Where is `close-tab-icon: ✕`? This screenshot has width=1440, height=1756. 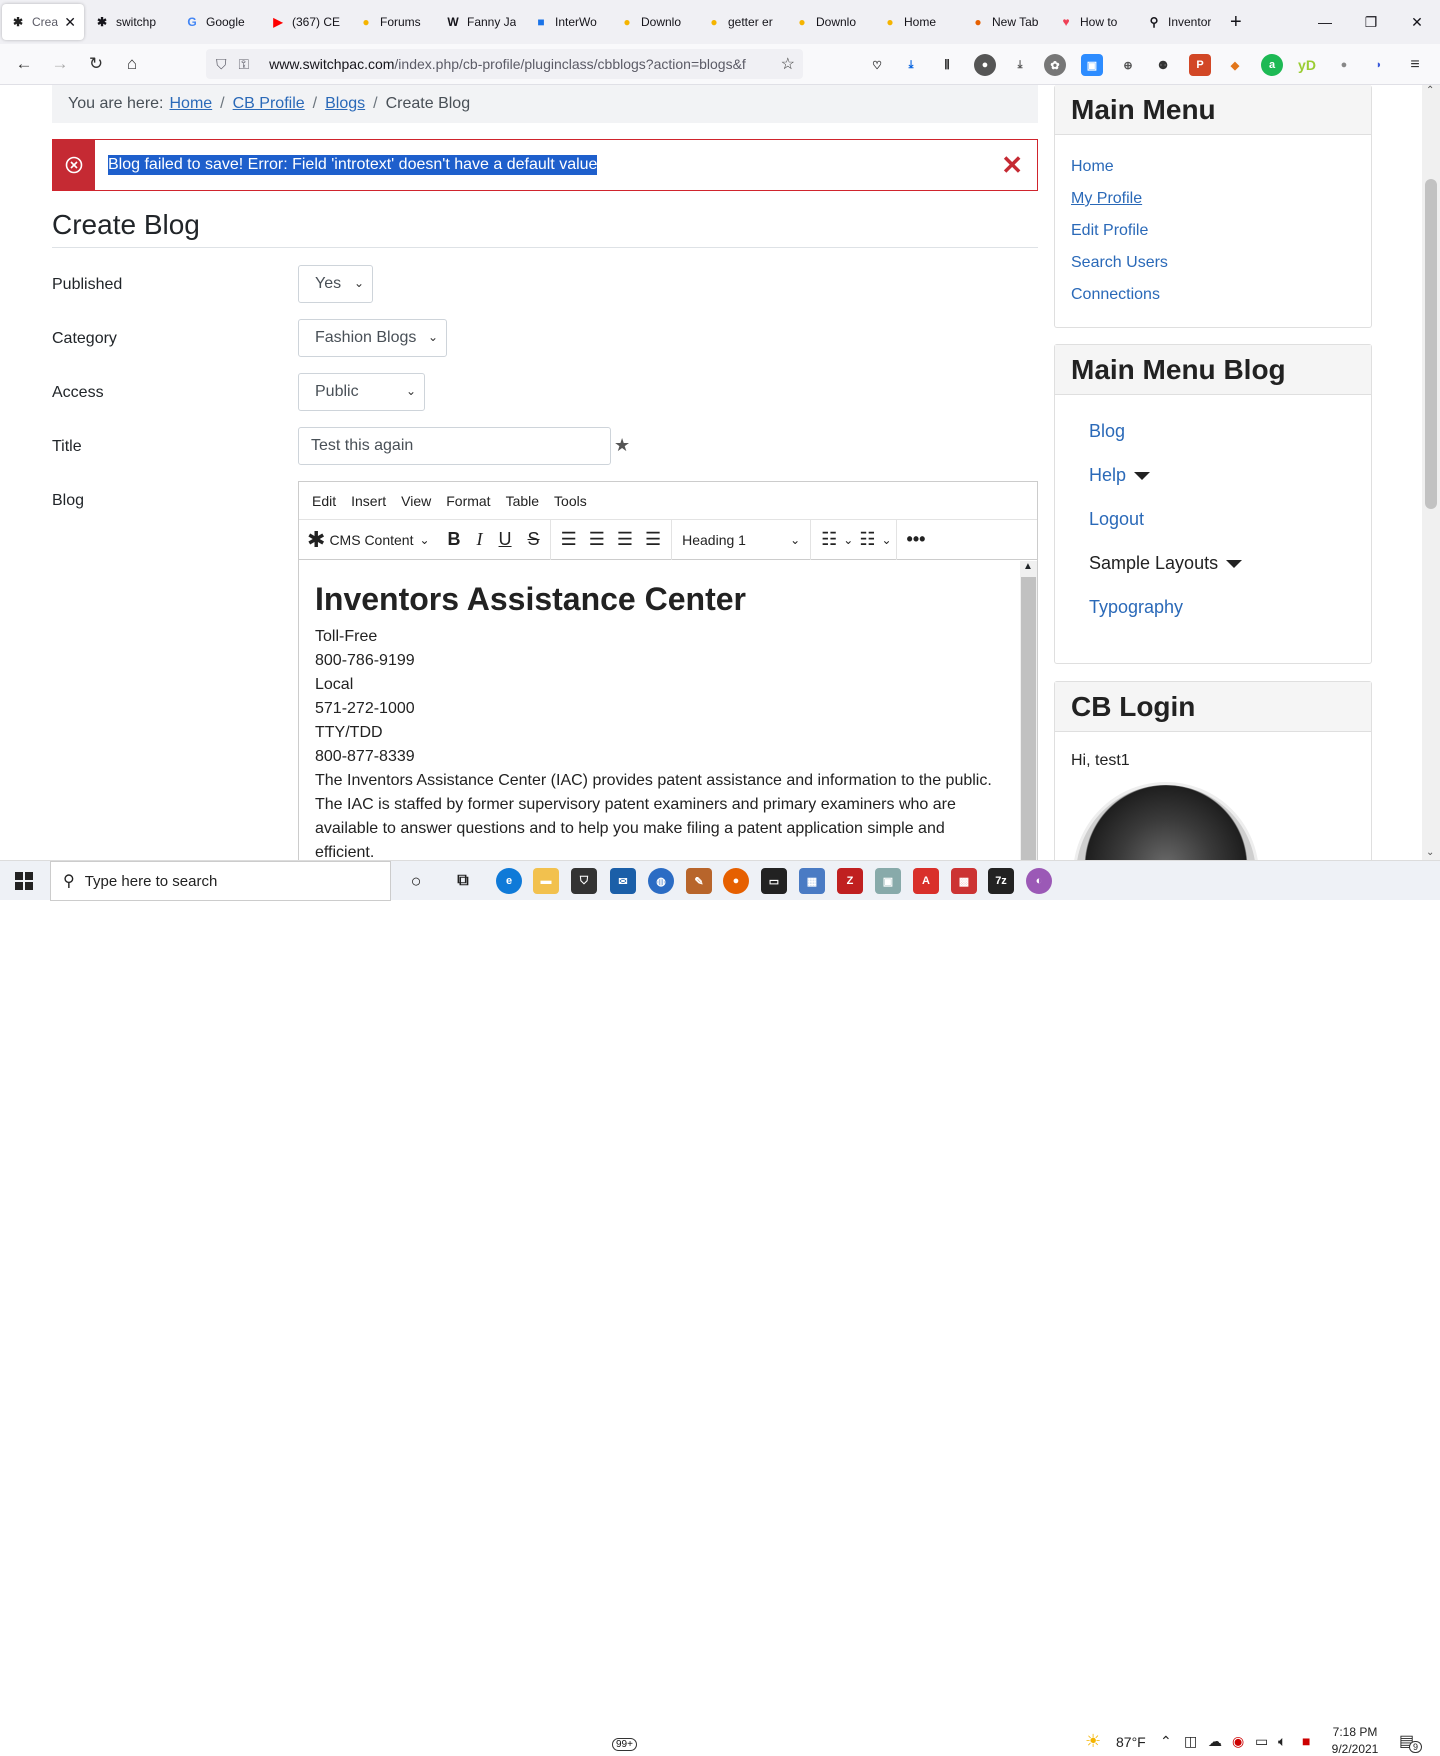
close-tab-icon: ✕ is located at coordinates (70, 22).